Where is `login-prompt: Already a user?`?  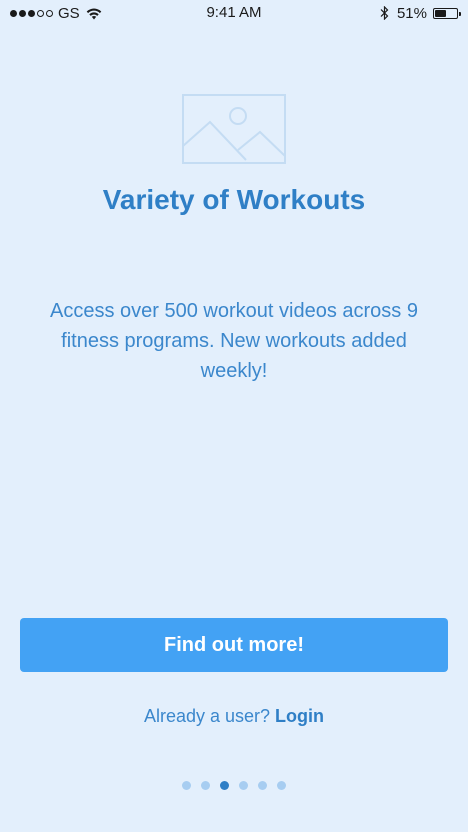 login-prompt: Already a user? is located at coordinates (207, 716).